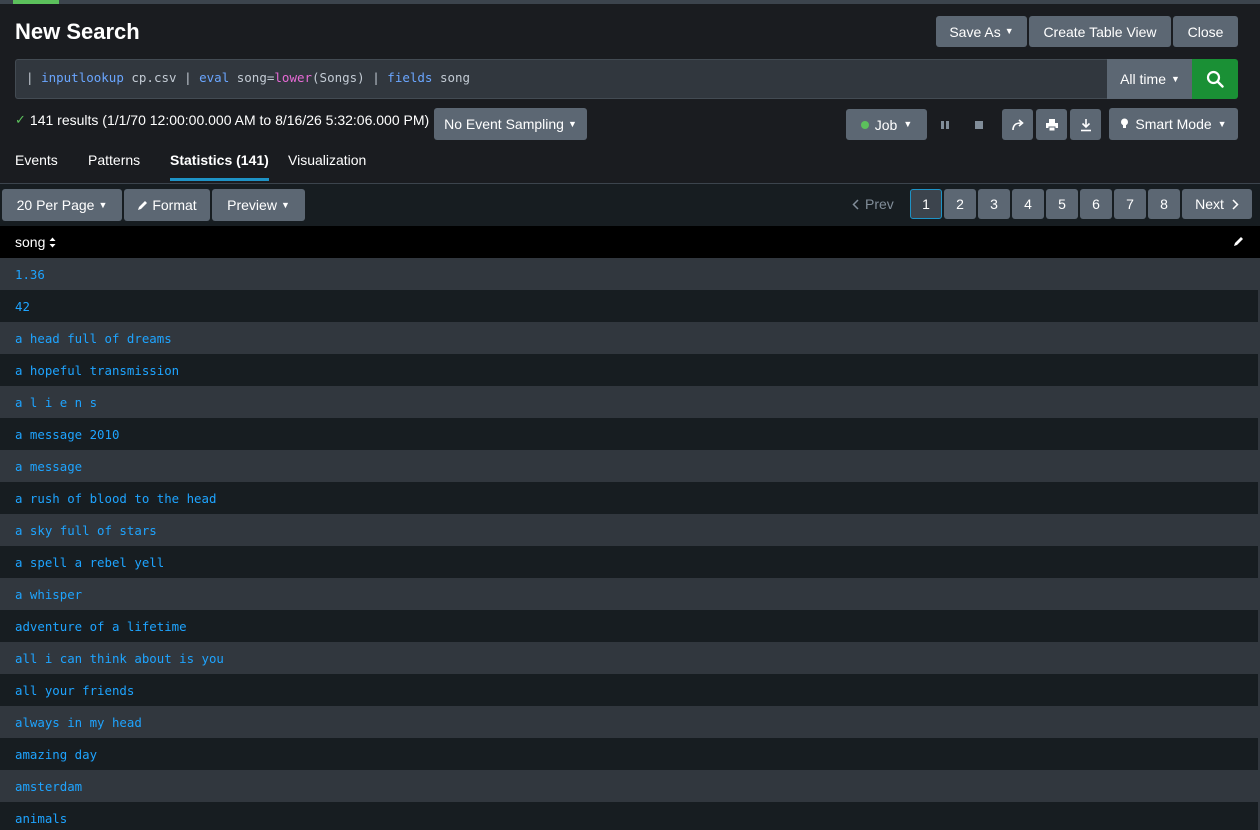  What do you see at coordinates (1143, 79) in the screenshot?
I see `time-range-label: All time` at bounding box center [1143, 79].